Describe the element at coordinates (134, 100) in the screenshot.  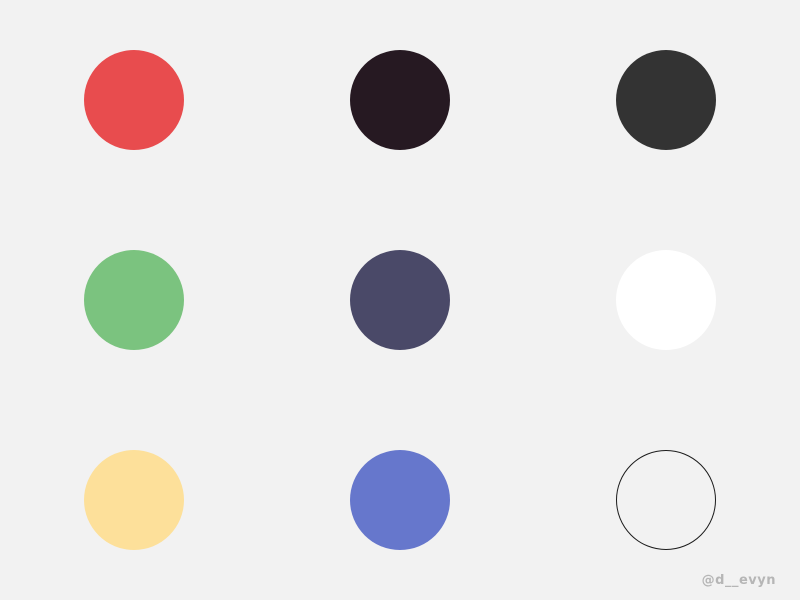
I see `swatch-red` at that location.